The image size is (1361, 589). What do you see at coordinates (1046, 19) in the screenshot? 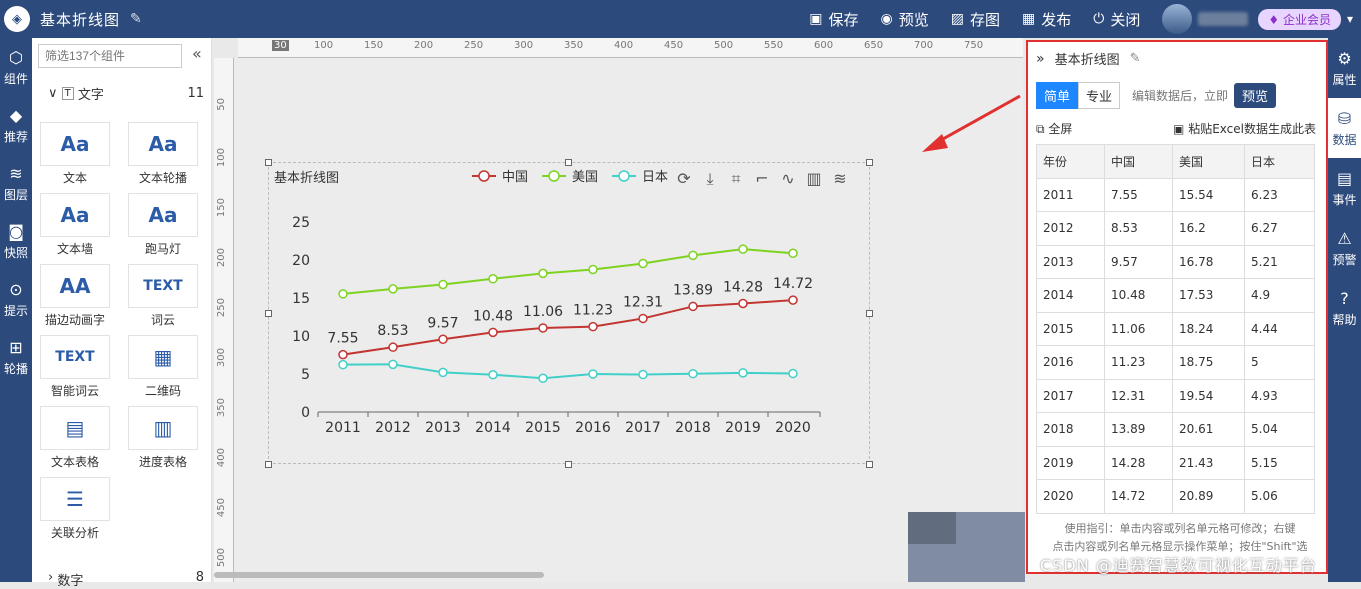
I see `toolbar-button-3: ▦ 发布` at bounding box center [1046, 19].